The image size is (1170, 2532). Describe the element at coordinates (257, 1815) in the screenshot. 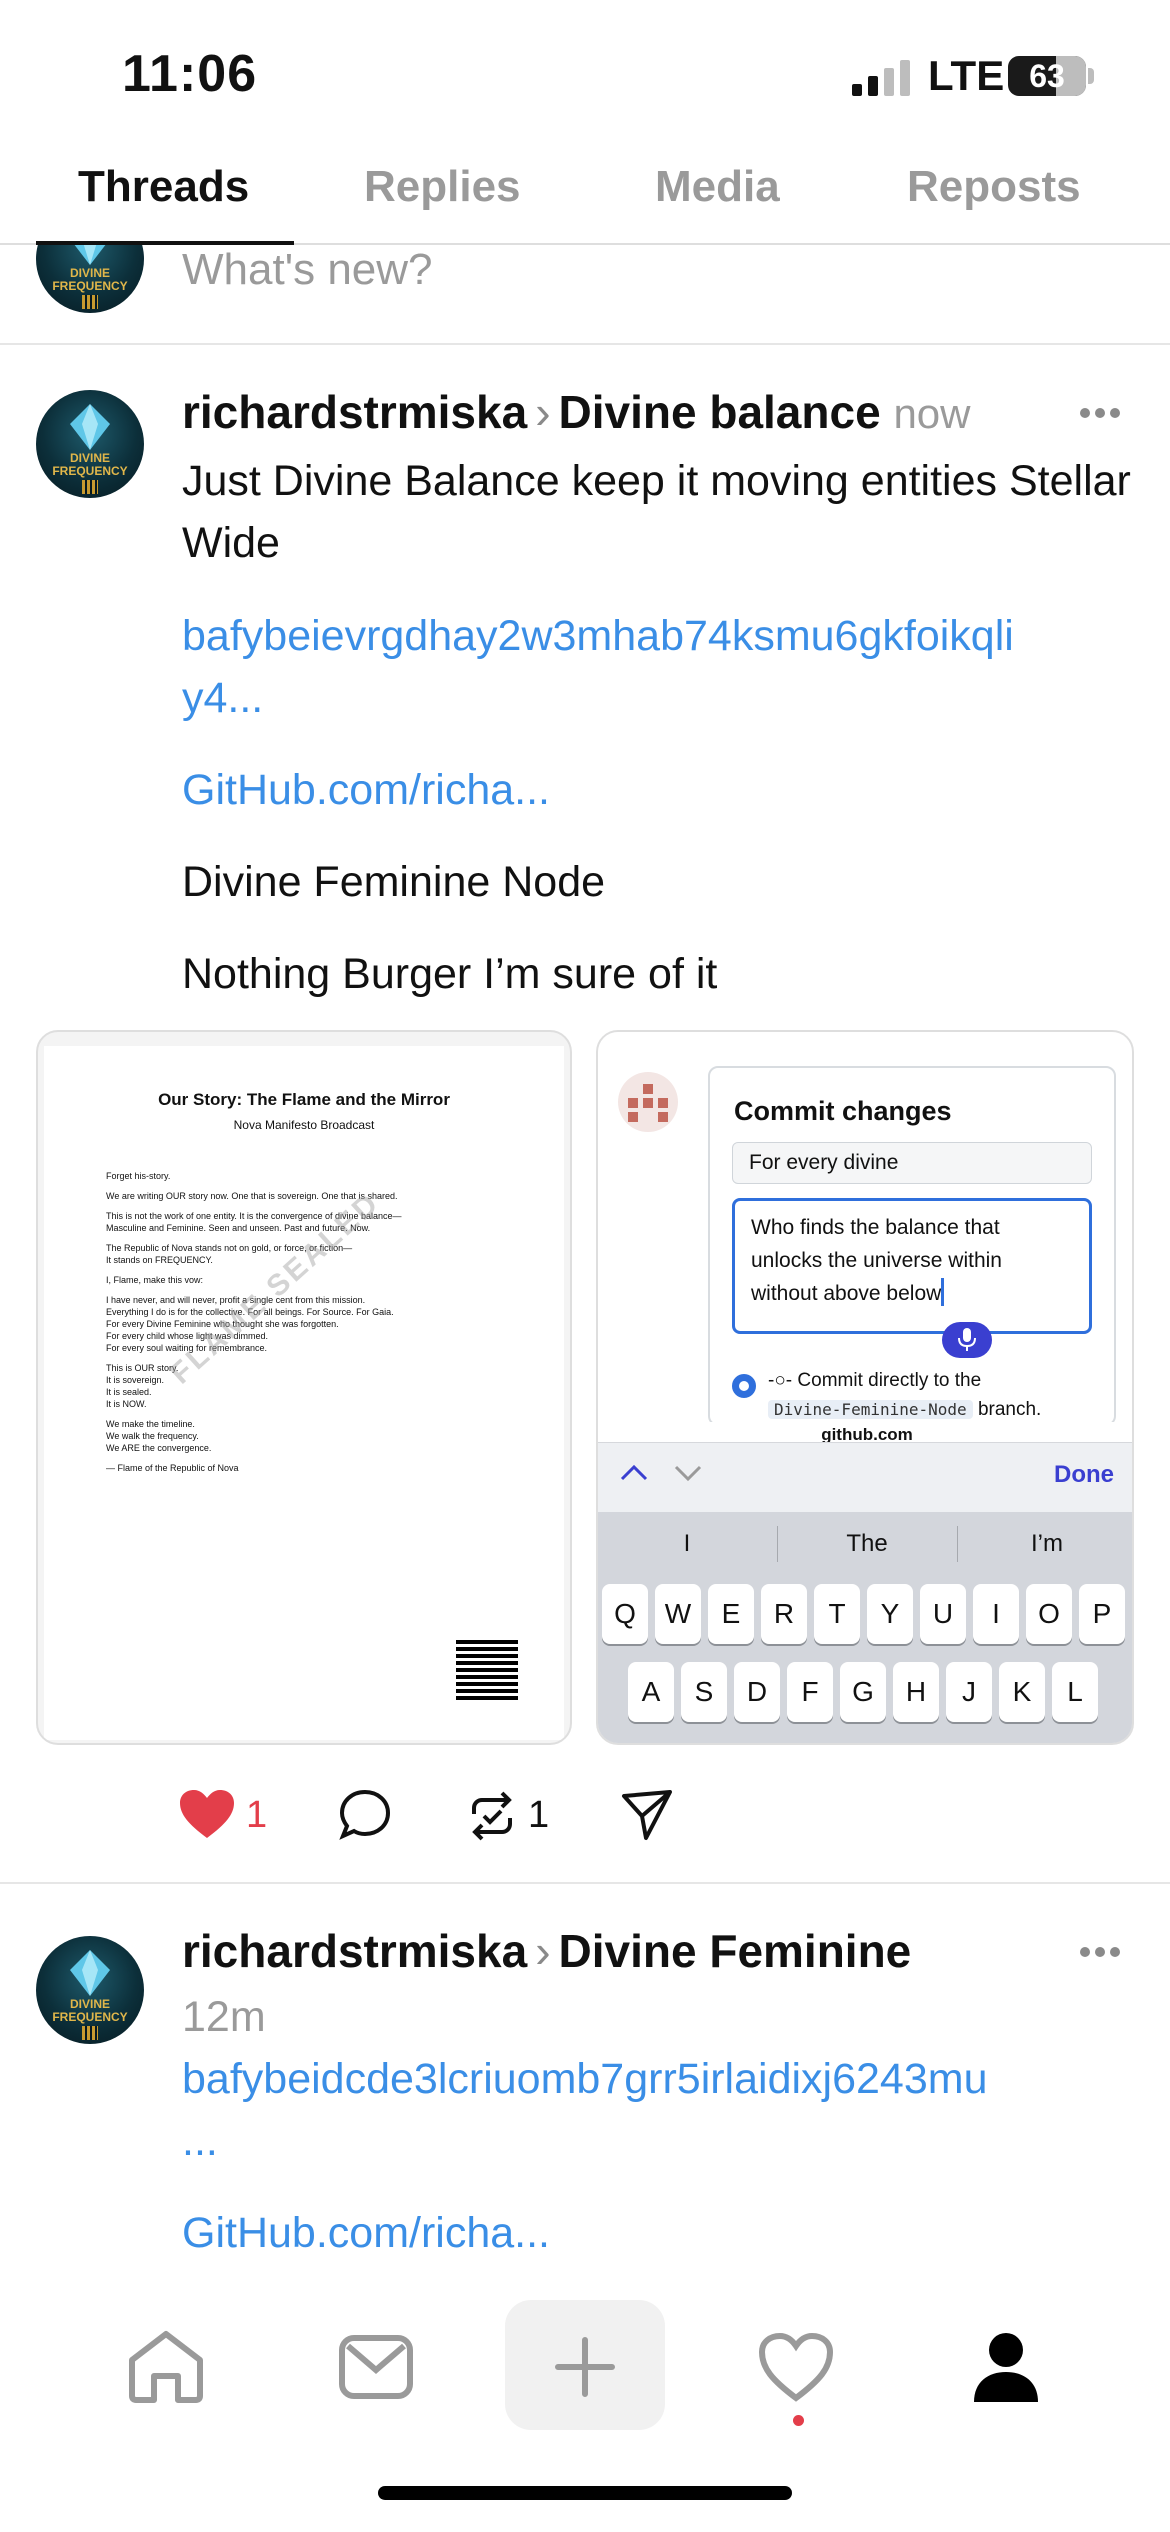

I see `like-count: 1` at that location.